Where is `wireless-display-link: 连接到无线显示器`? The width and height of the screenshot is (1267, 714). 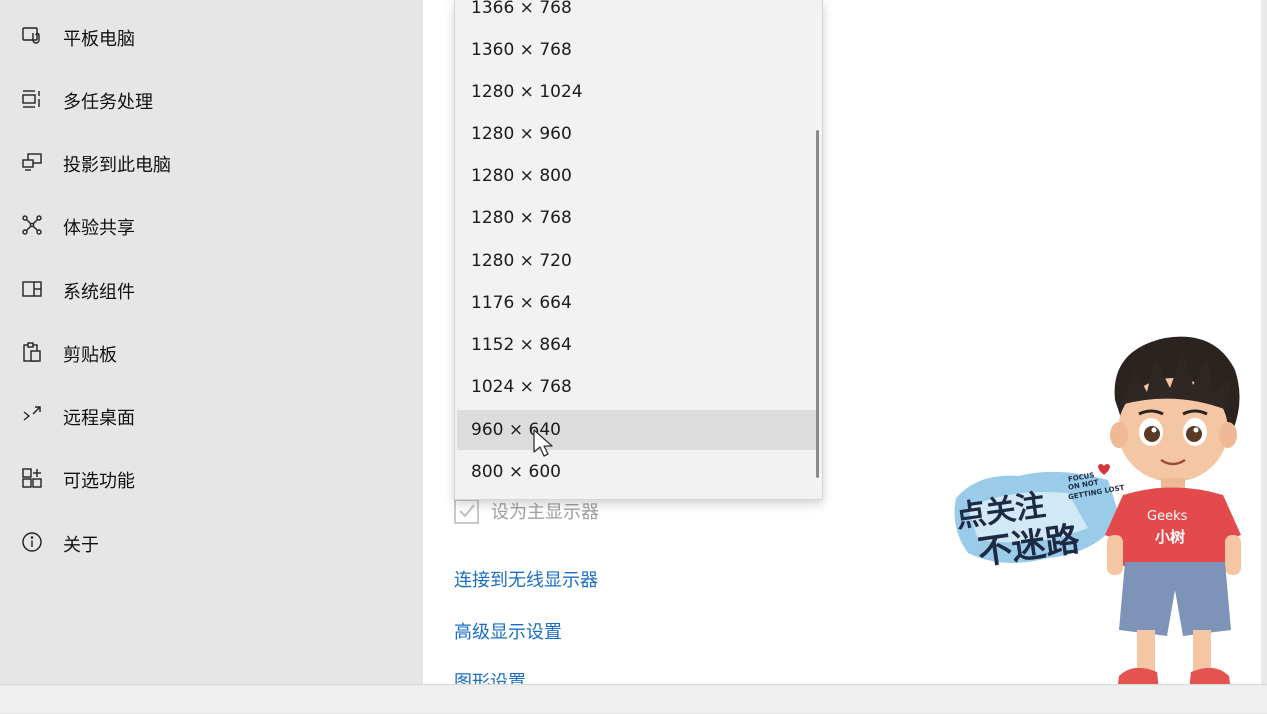 wireless-display-link: 连接到无线显示器 is located at coordinates (526, 579).